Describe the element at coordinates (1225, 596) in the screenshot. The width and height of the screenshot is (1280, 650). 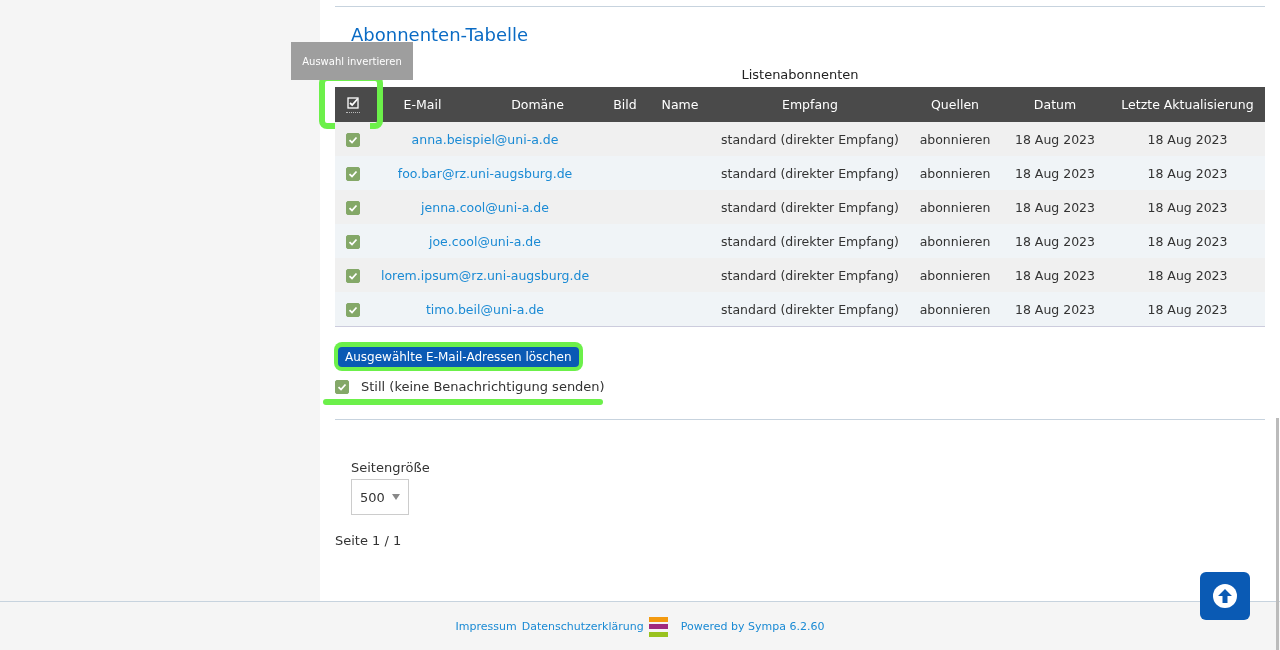
I see `scroll-to-top-button` at that location.